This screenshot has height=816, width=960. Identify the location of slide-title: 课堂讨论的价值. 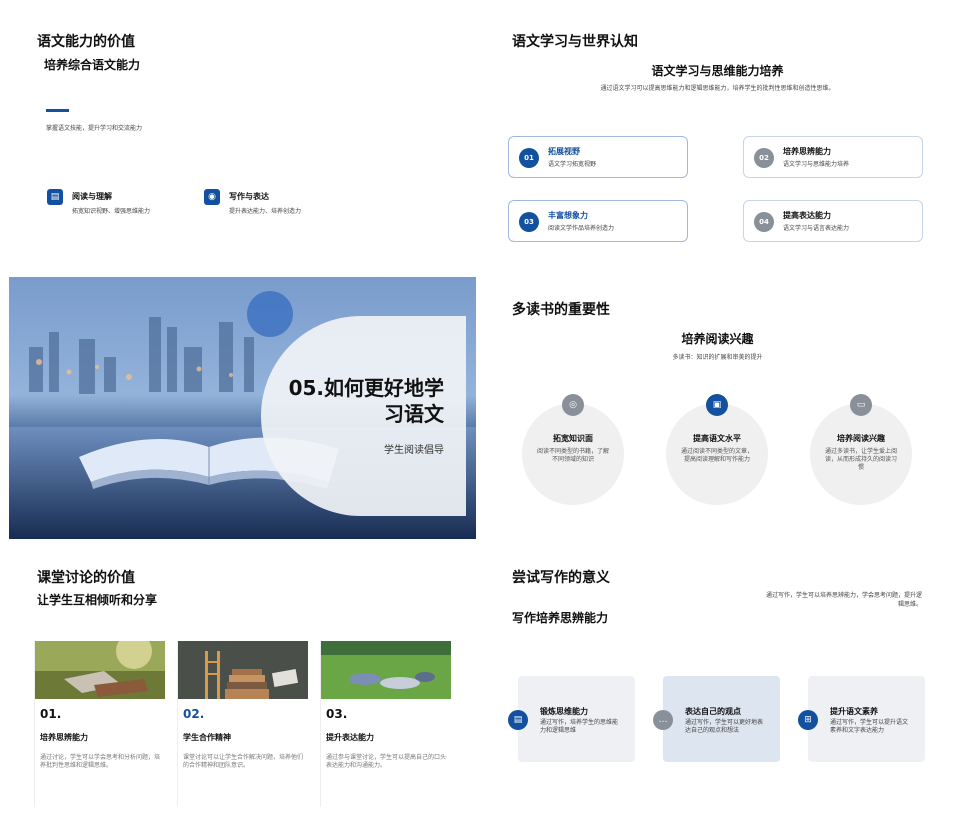
(86, 578).